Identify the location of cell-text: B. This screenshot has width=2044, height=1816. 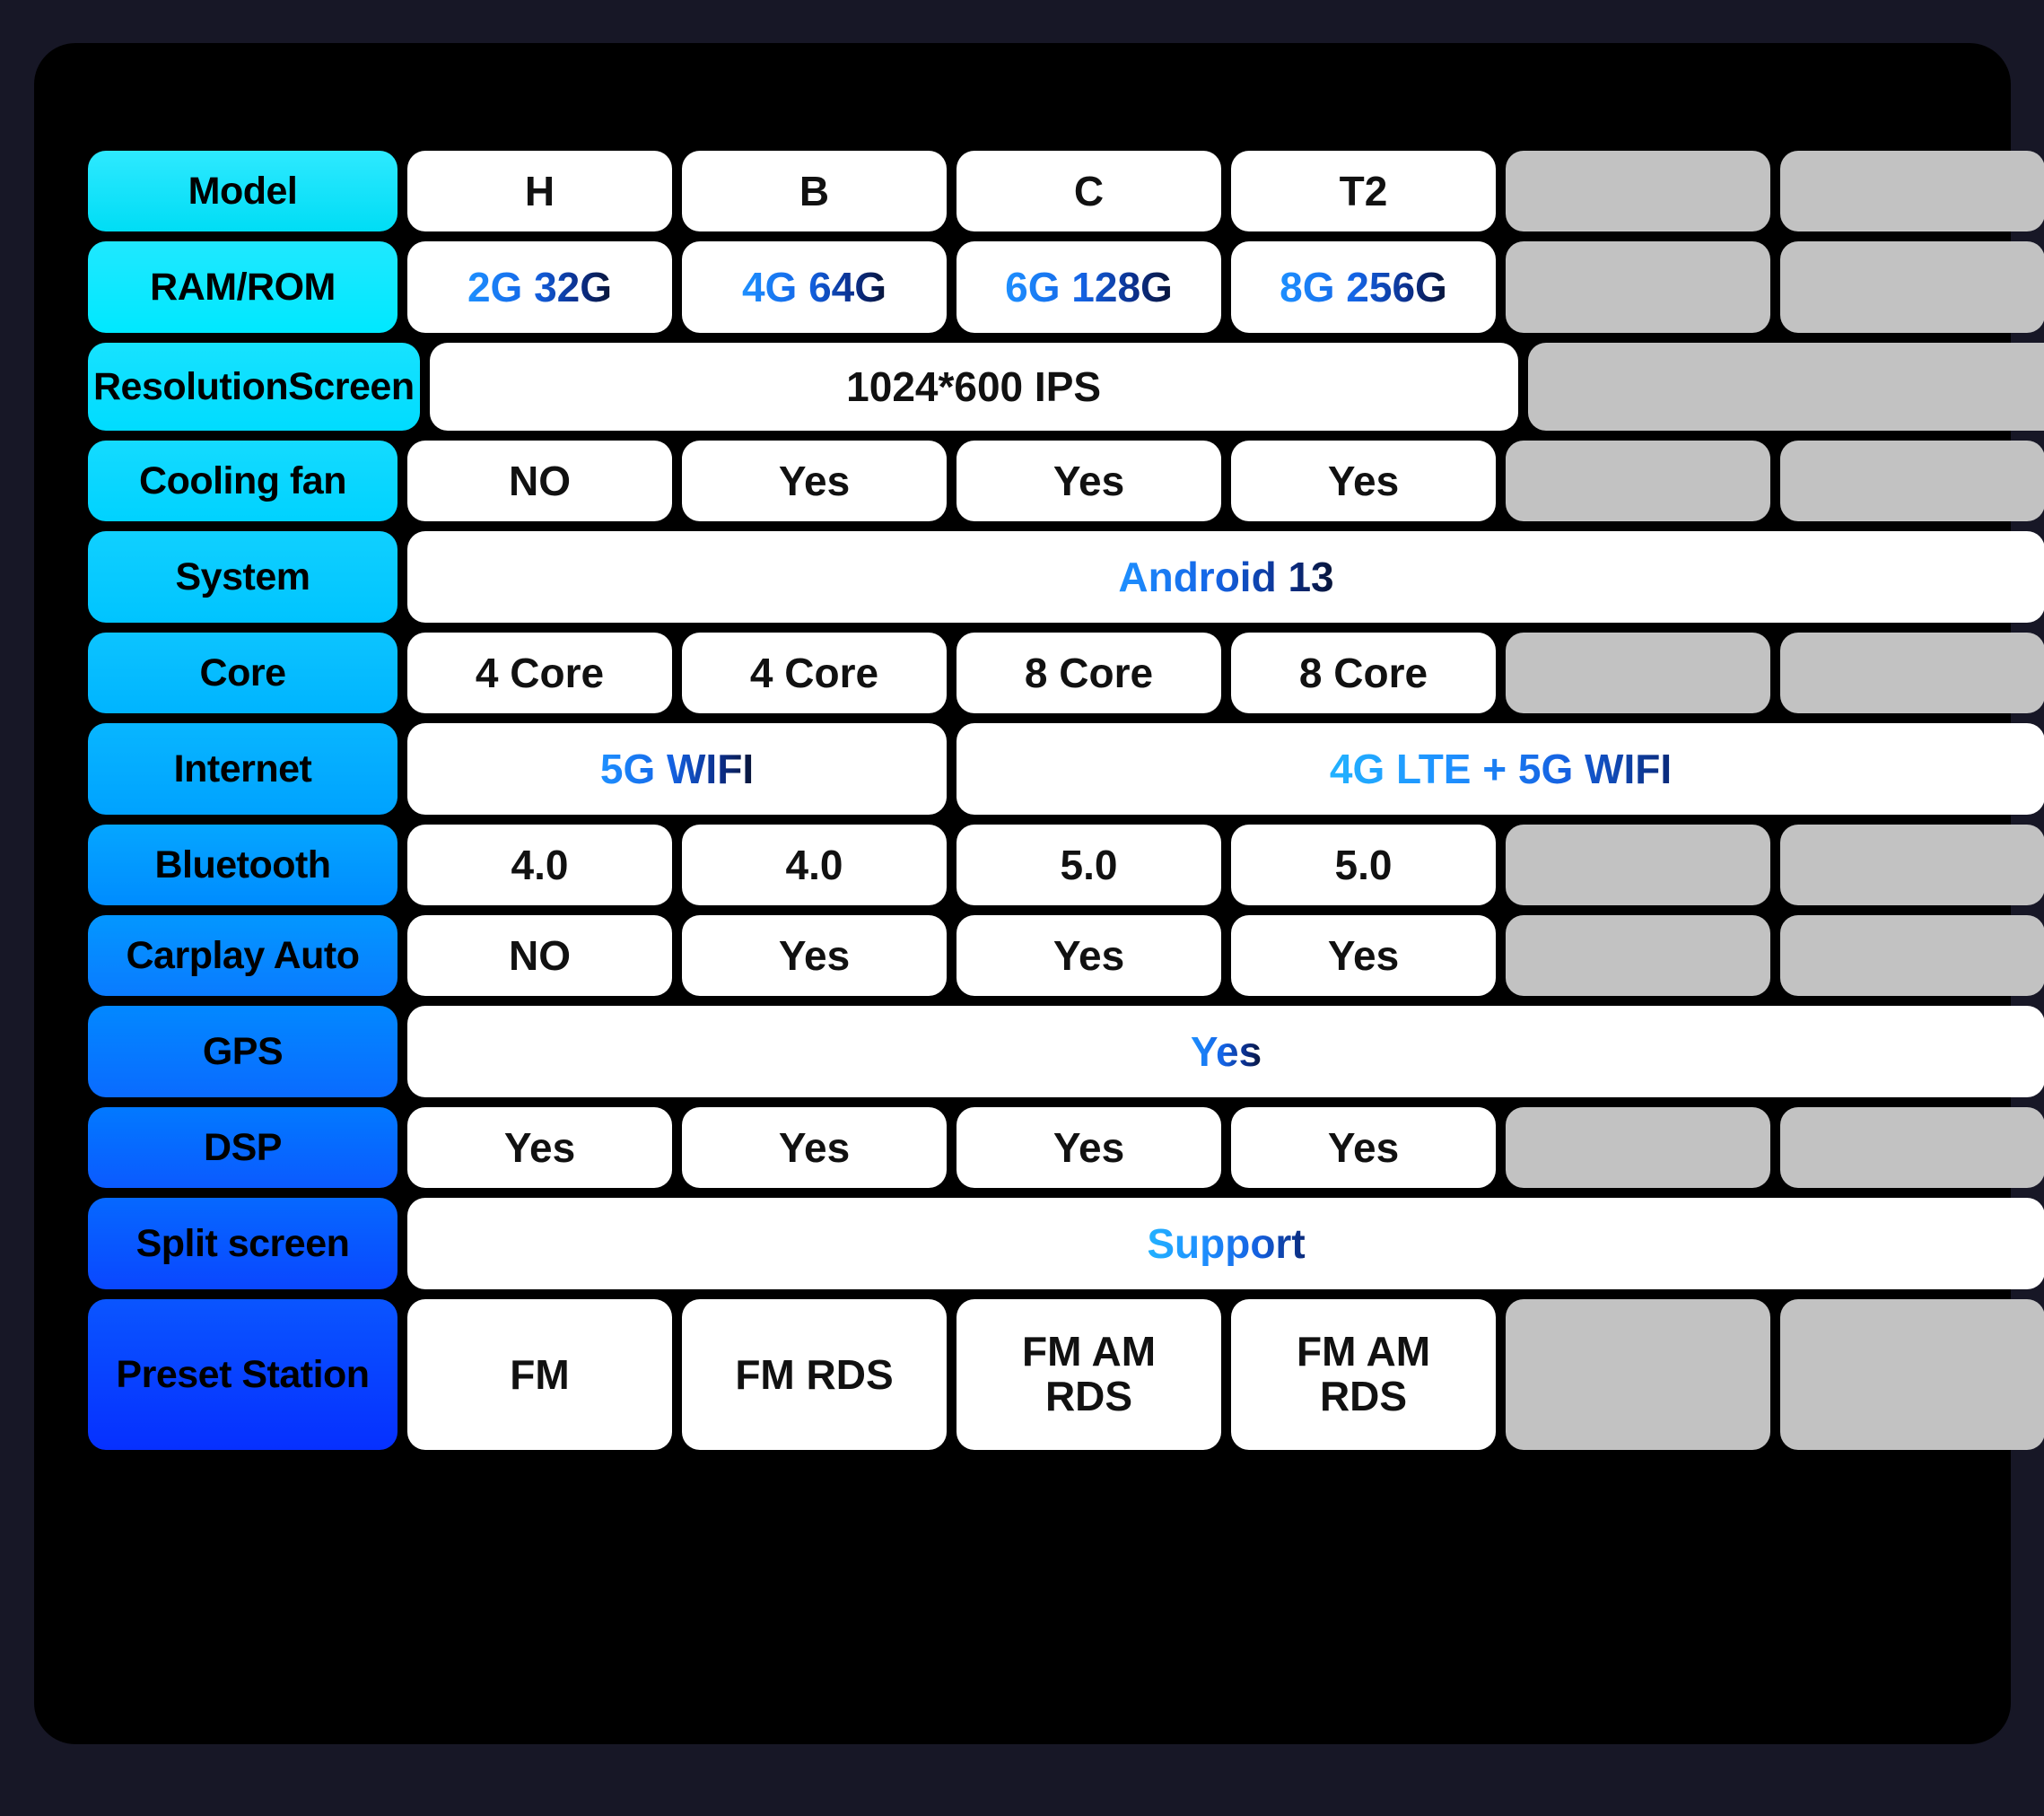
(815, 190).